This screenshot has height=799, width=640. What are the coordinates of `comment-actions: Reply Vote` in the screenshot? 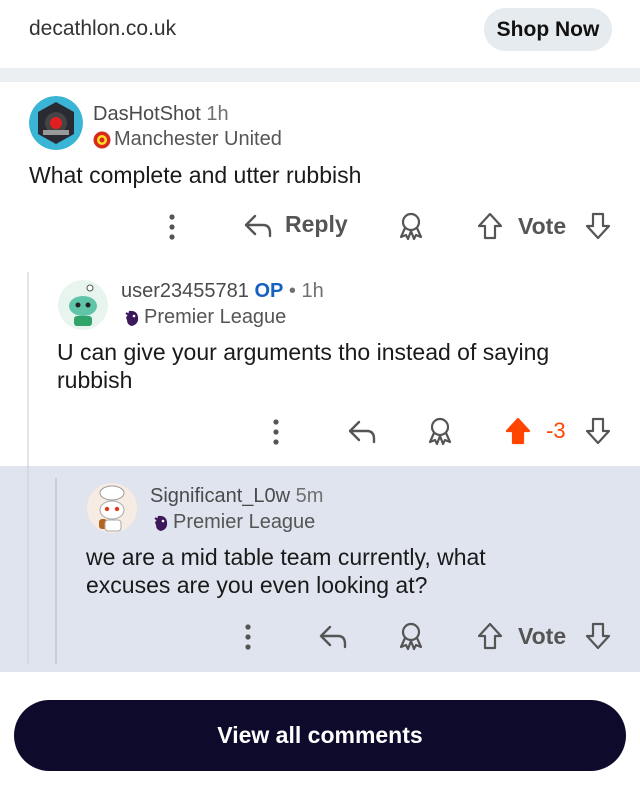 It's located at (320, 227).